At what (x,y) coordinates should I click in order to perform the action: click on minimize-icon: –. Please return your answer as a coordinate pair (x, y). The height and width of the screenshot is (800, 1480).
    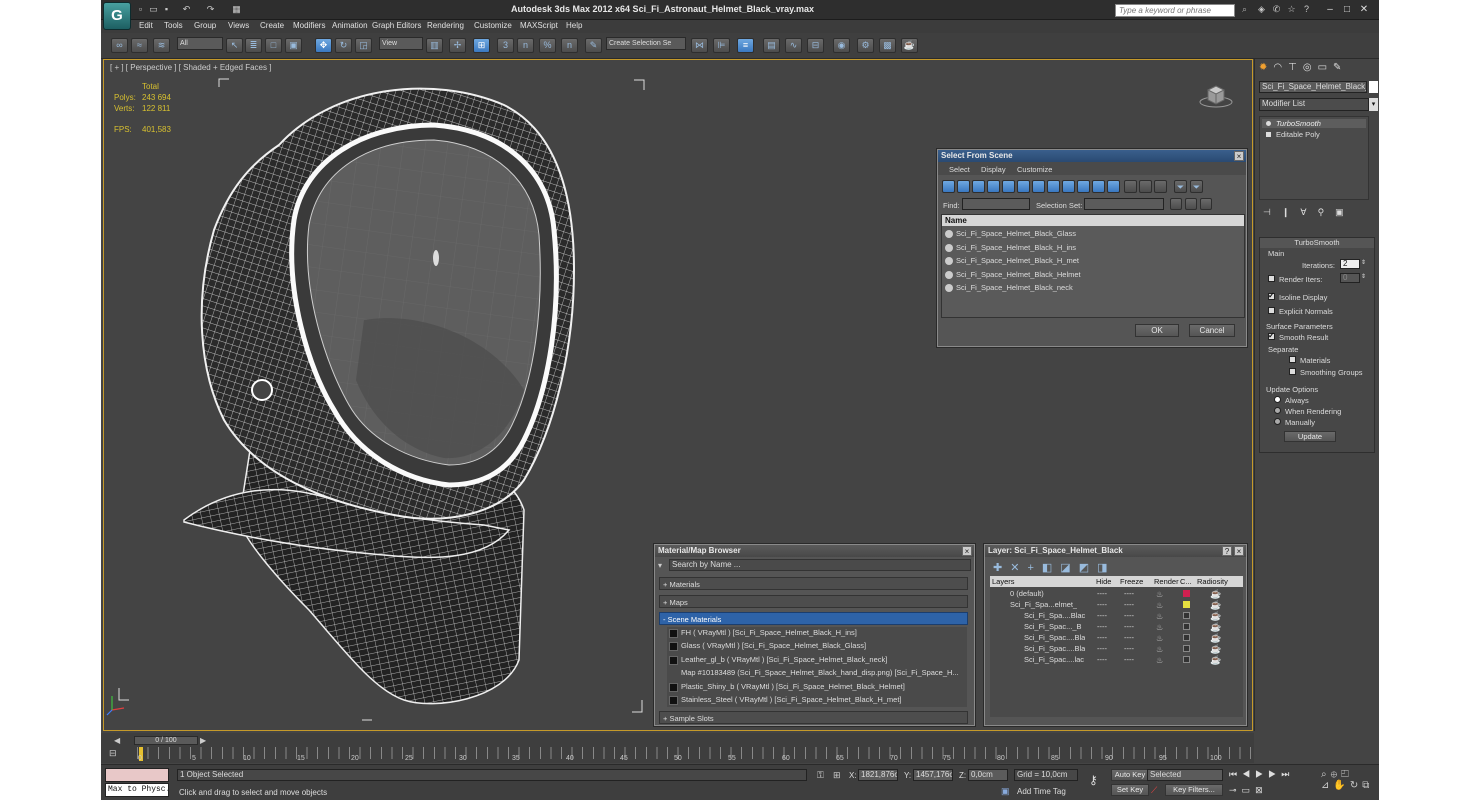
    Looking at the image, I should click on (1330, 9).